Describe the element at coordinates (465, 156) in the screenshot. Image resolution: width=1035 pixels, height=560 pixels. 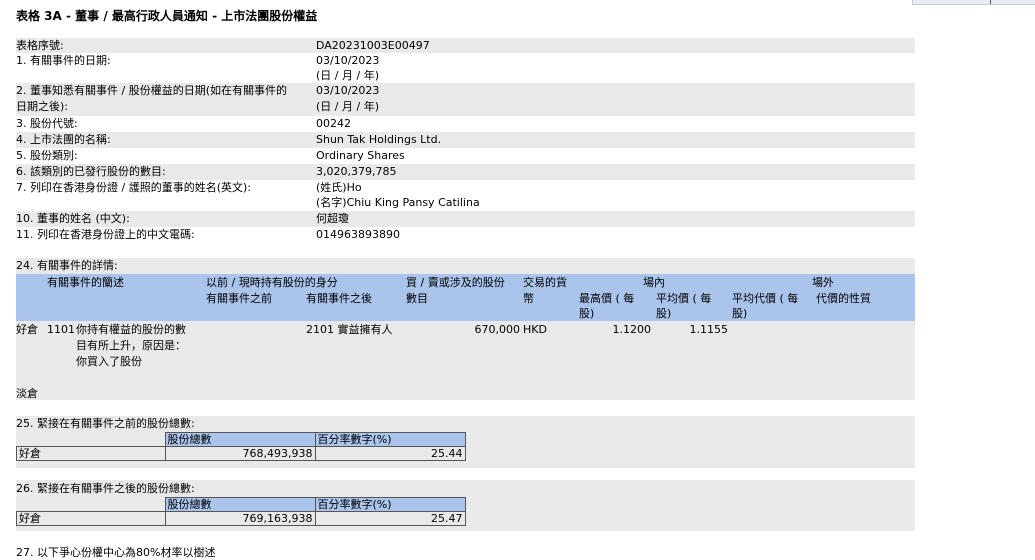
I see `info-row-share-class: 5. 股份類別: Ordinary Shares` at that location.